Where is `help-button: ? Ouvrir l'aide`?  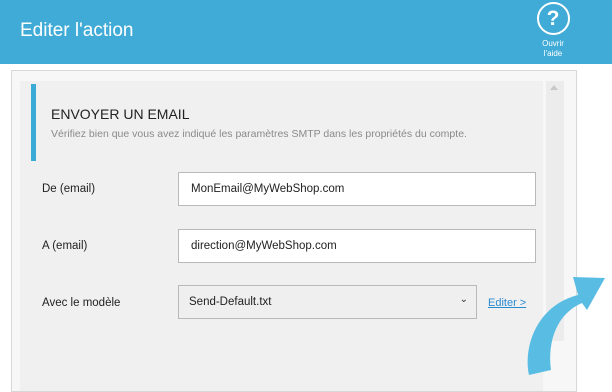 help-button: ? Ouvrir l'aide is located at coordinates (553, 30).